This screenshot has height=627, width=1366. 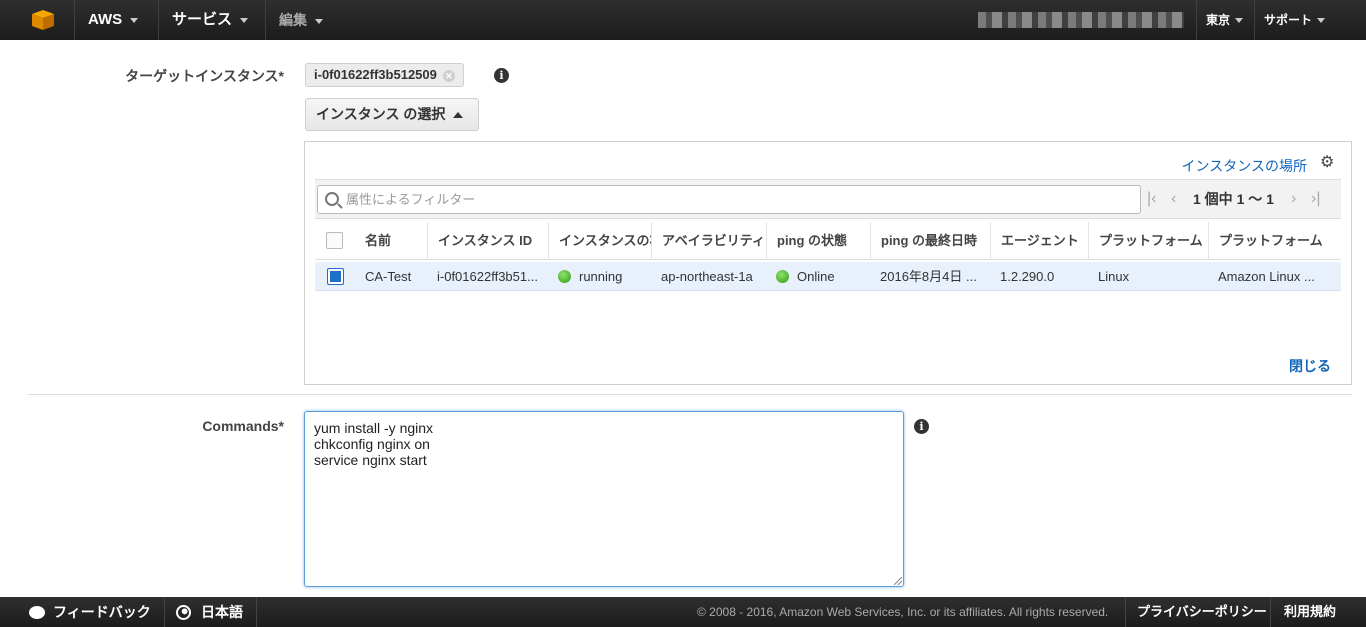 What do you see at coordinates (708, 241) in the screenshot?
I see `column-header-availability-zone: アベイラビリティーゾーン` at bounding box center [708, 241].